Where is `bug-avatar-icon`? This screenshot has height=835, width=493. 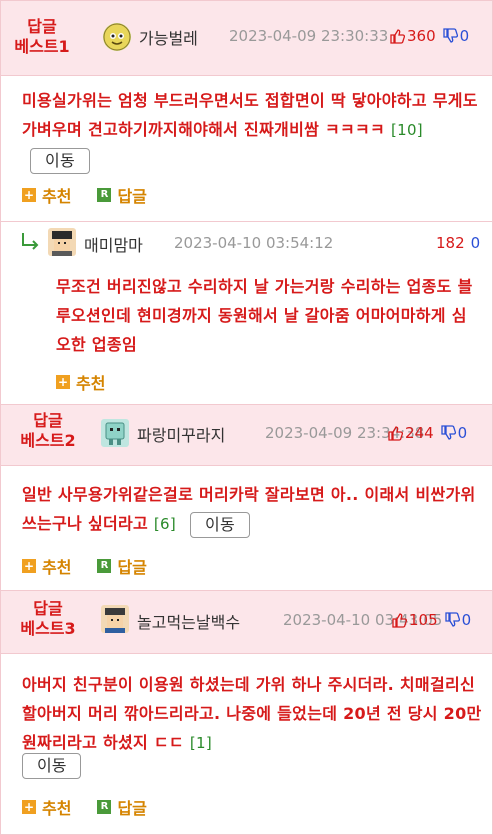
bug-avatar-icon is located at coordinates (117, 37).